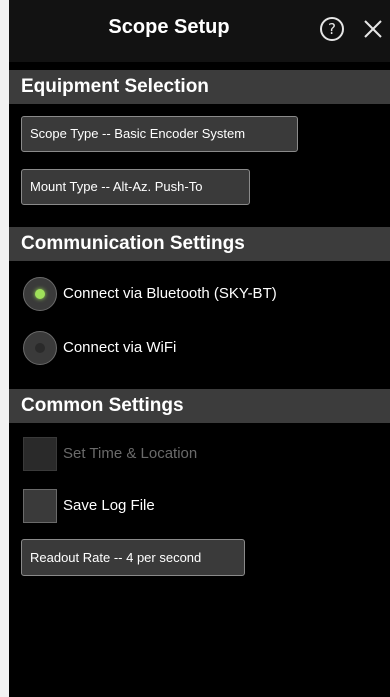 The width and height of the screenshot is (390, 697). I want to click on radio-unselected-indicator, so click(40, 348).